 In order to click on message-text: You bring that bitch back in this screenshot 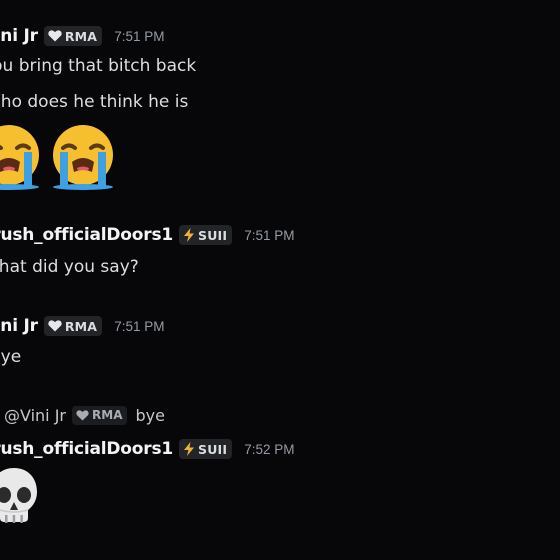, I will do `click(98, 66)`.